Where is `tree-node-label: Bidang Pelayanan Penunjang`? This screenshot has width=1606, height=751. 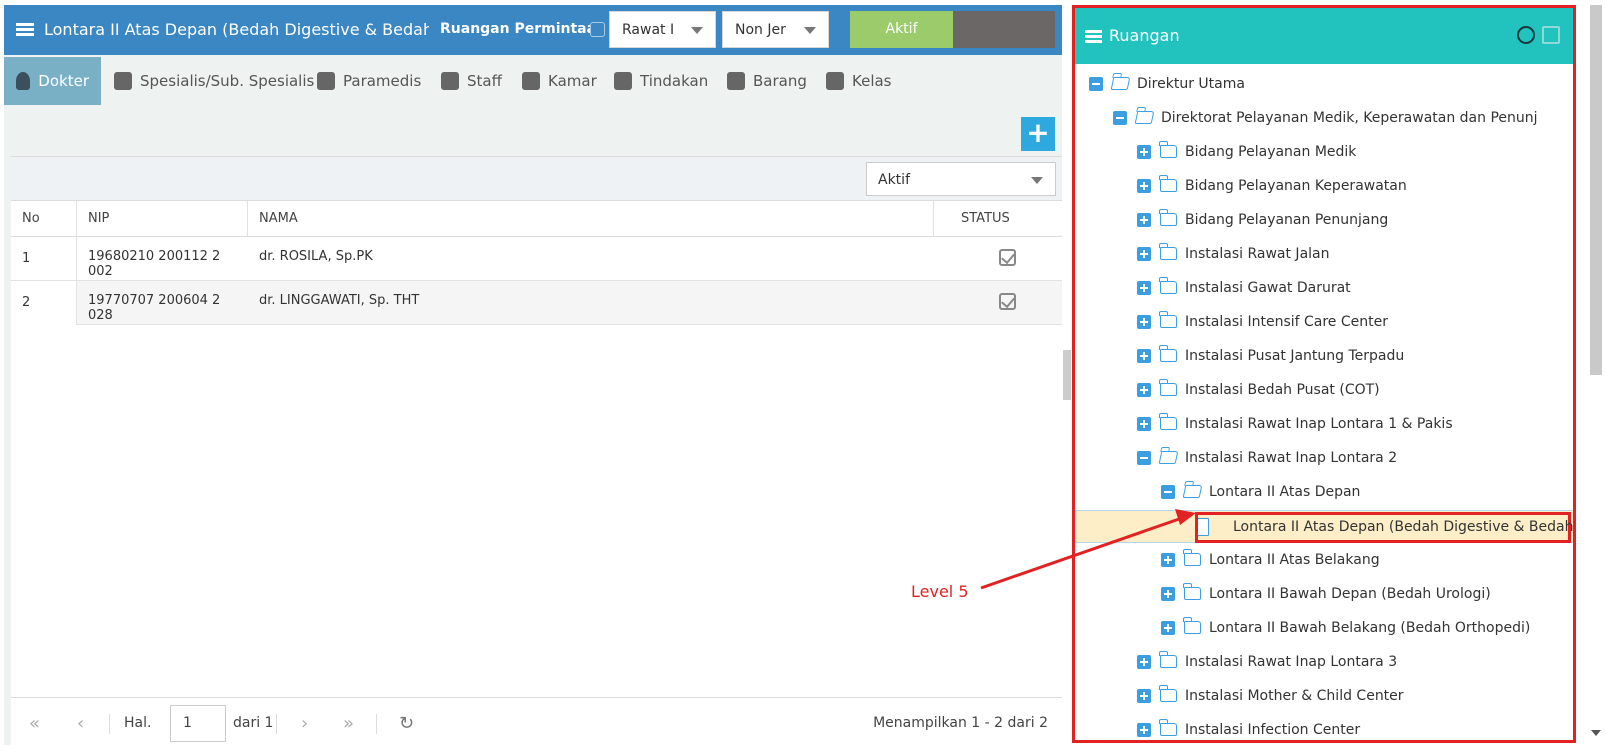
tree-node-label: Bidang Pelayanan Penunjang is located at coordinates (1287, 220).